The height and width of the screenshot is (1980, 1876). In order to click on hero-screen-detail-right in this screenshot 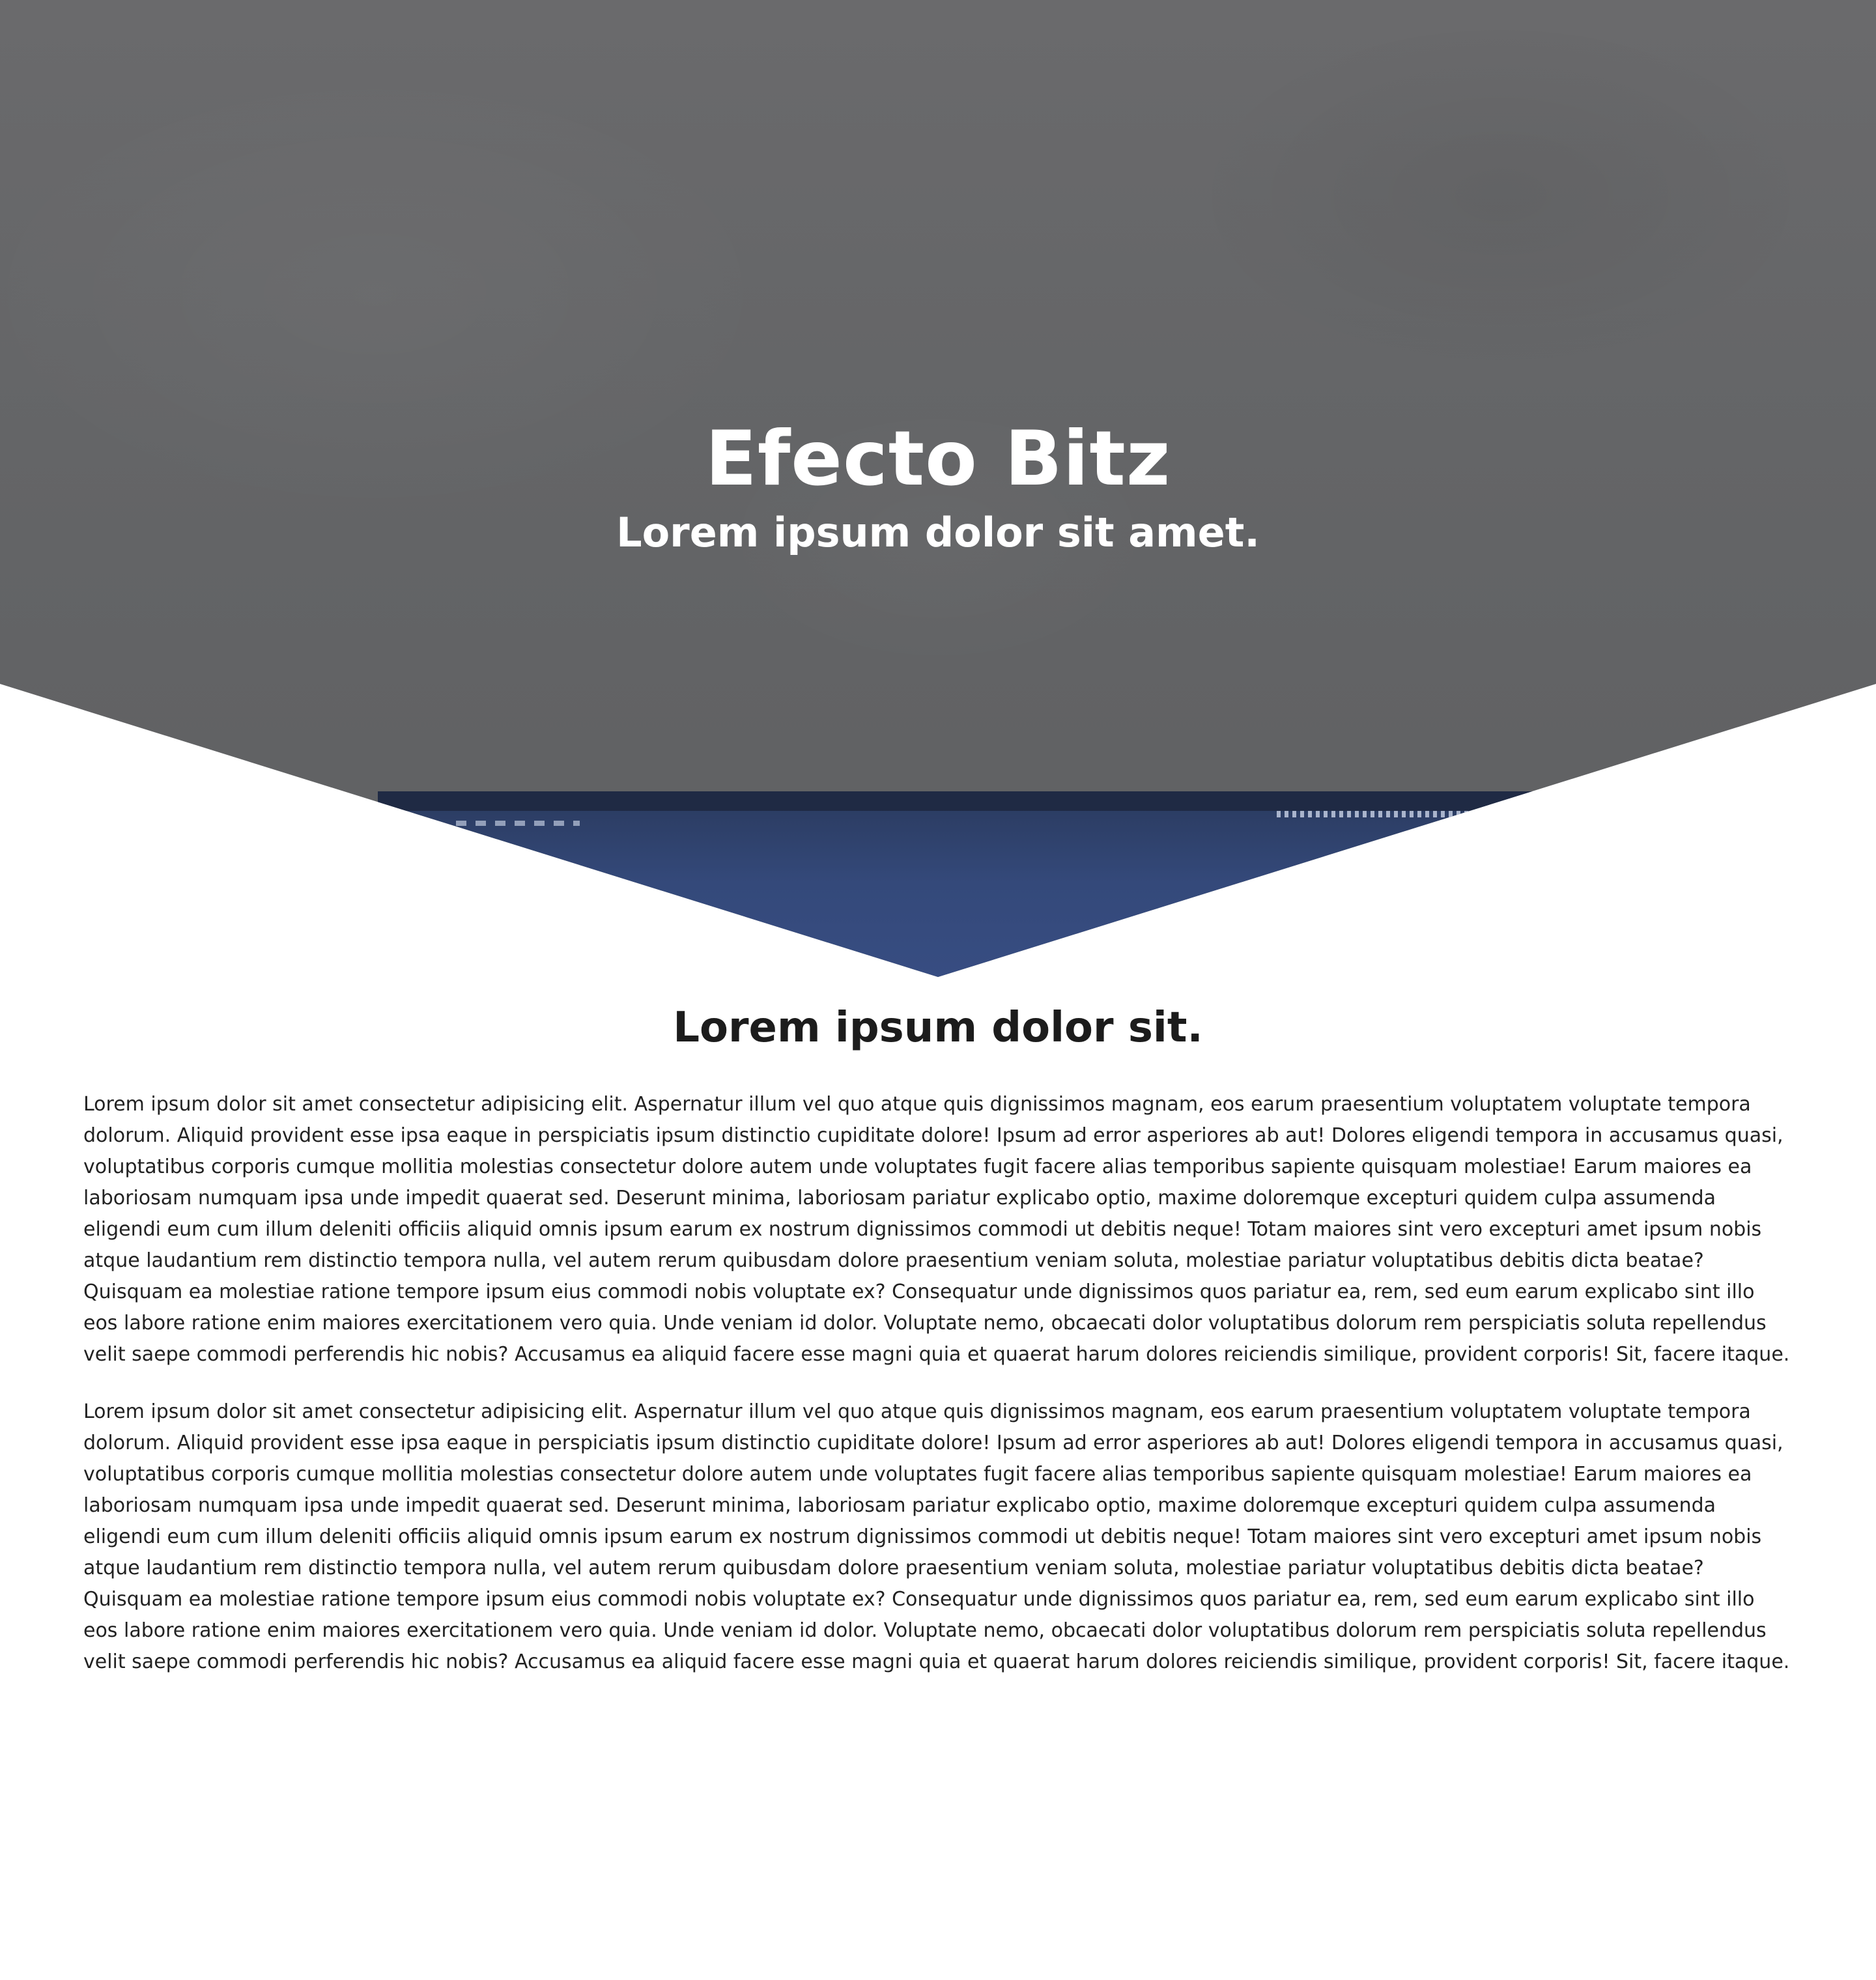, I will do `click(1381, 814)`.